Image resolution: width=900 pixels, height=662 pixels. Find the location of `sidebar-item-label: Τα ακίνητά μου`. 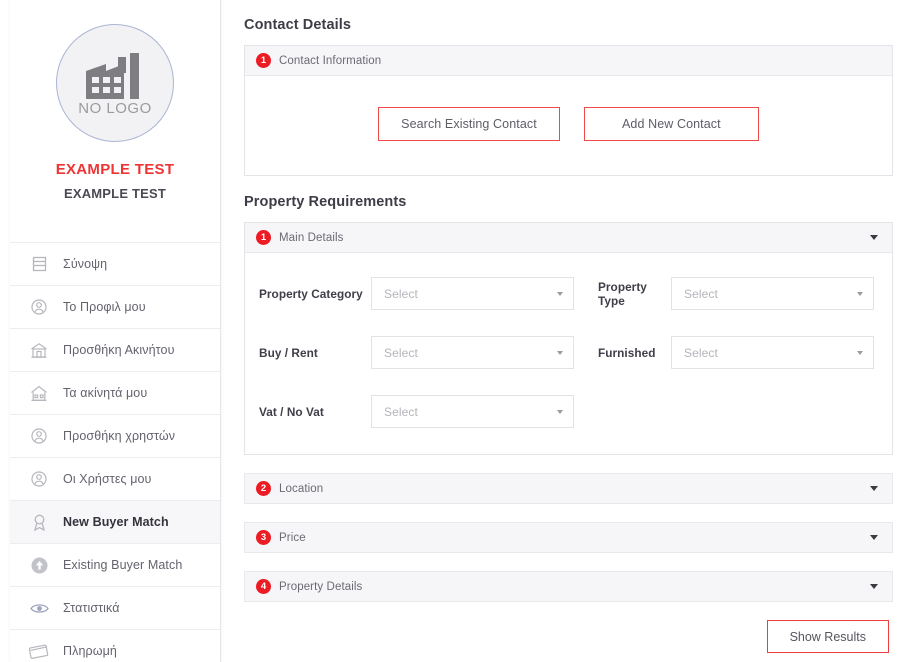

sidebar-item-label: Τα ακίνητά μου is located at coordinates (105, 393).